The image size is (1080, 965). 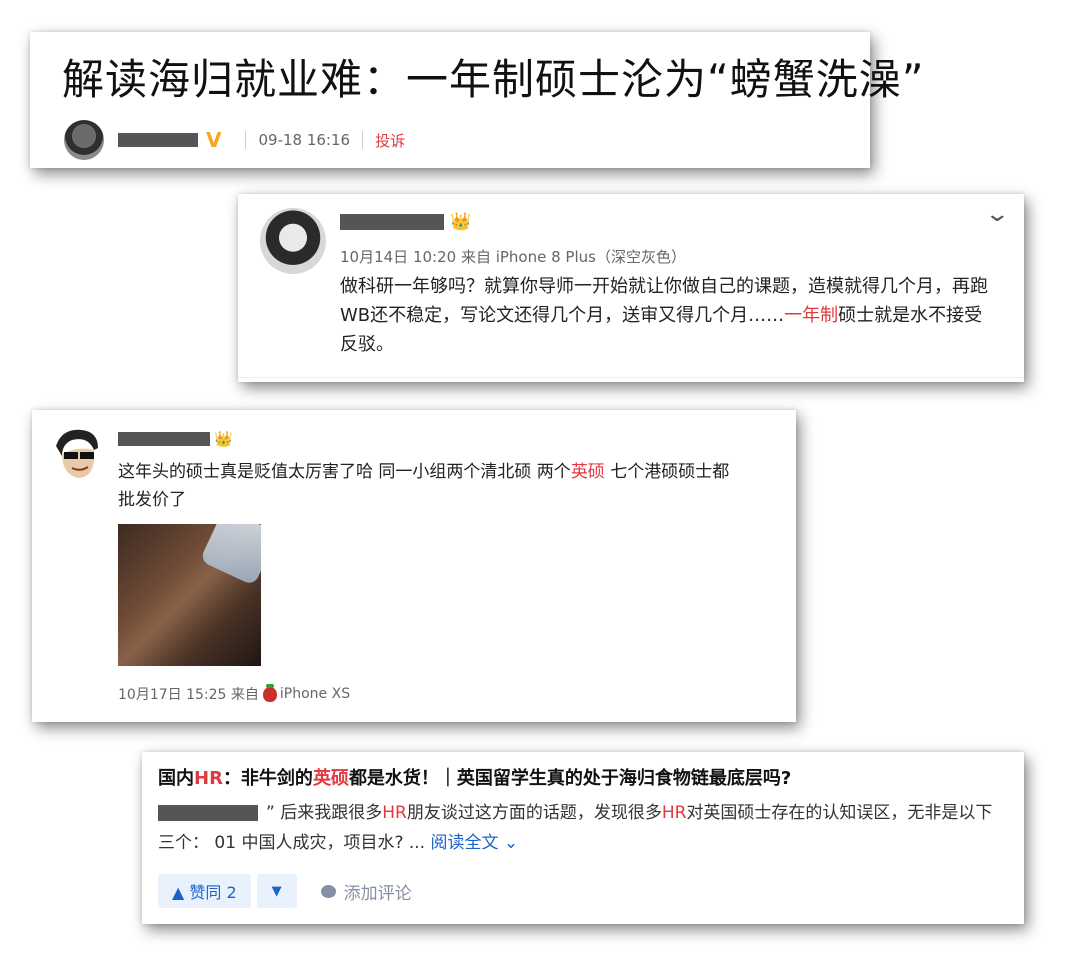 I want to click on comment-text-part: 这年头的硕士真是贬值太厉害了哈 同一小组两个清北硕 两个, so click(x=344, y=472).